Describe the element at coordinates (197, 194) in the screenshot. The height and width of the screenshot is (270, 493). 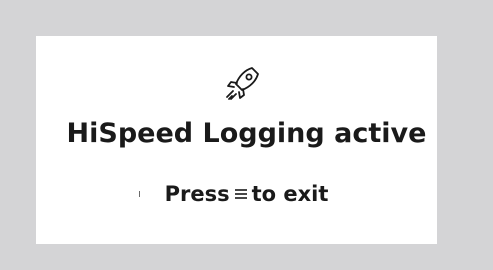
I see `hint-prefix: Press` at that location.